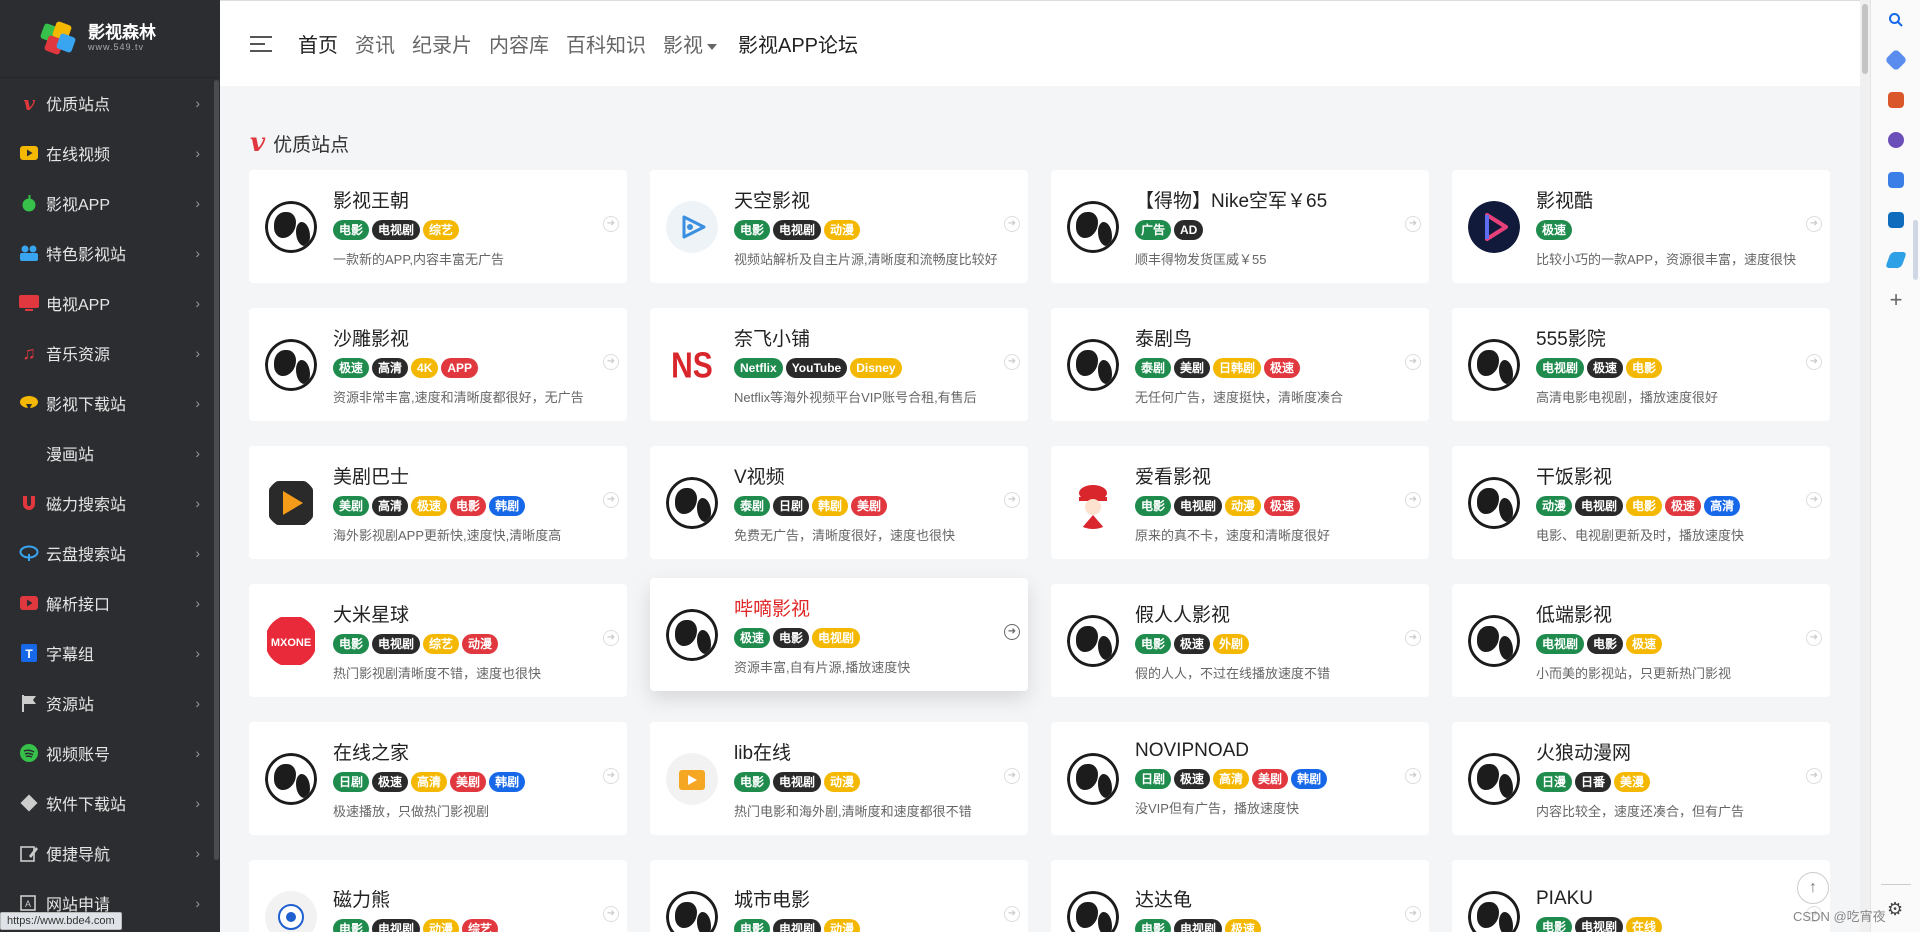  I want to click on site-card: 沙雕影视 极速 高清 4K APP 资源非常丰富,速度和清晰度都很好，无广告 ➜, so click(438, 364).